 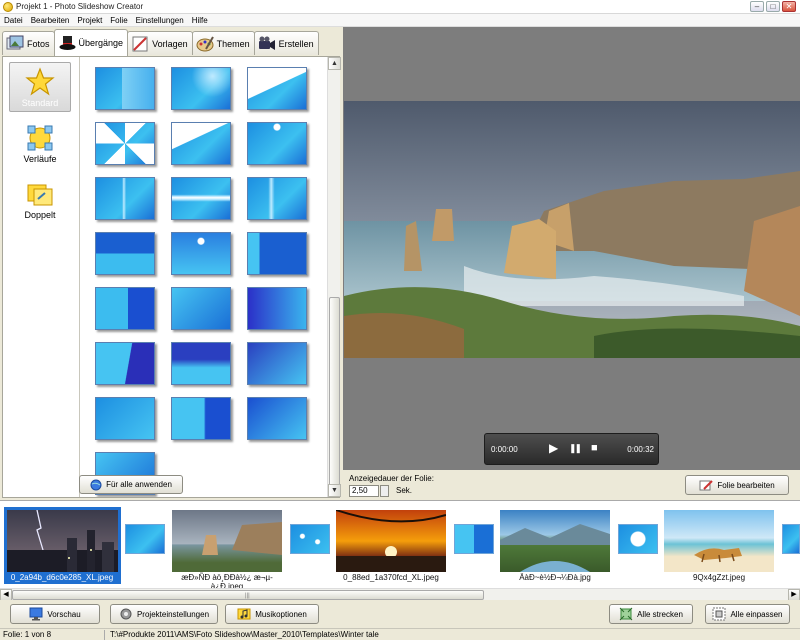 I want to click on preview-button: Vorschau, so click(x=55, y=614).